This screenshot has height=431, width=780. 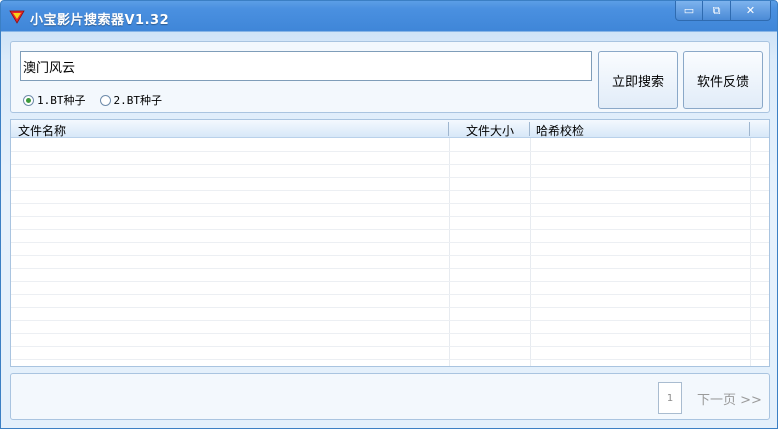 I want to click on radio-bt-seed-2: 2.BT种子, so click(x=131, y=100).